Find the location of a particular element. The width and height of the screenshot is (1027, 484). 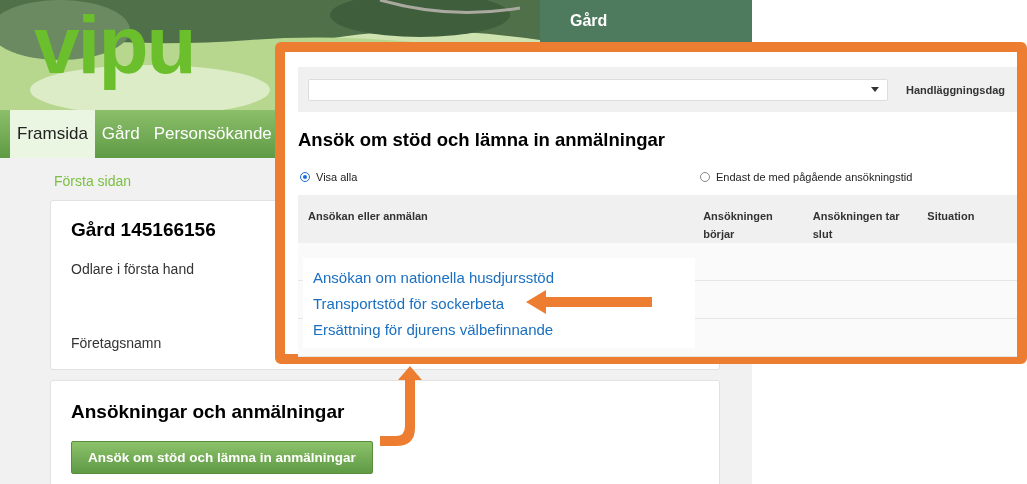

farm-label: Gård is located at coordinates (589, 20).